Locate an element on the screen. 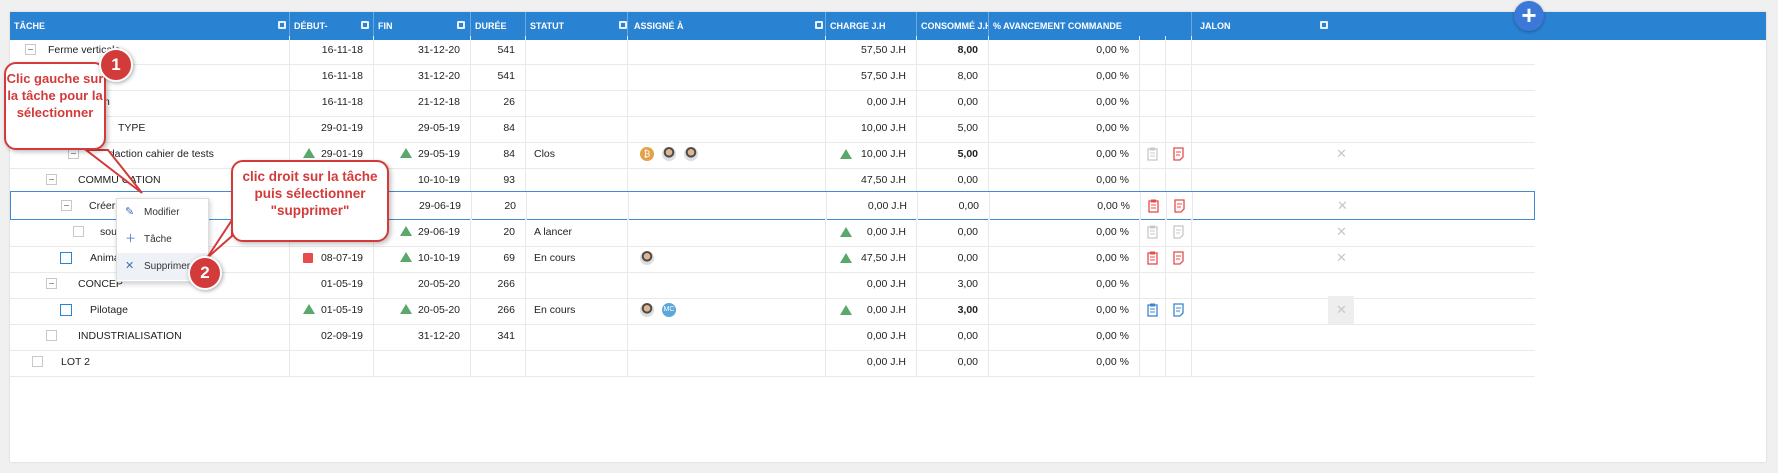 The width and height of the screenshot is (1778, 473). callout-two-pointer is located at coordinates (219, 237).